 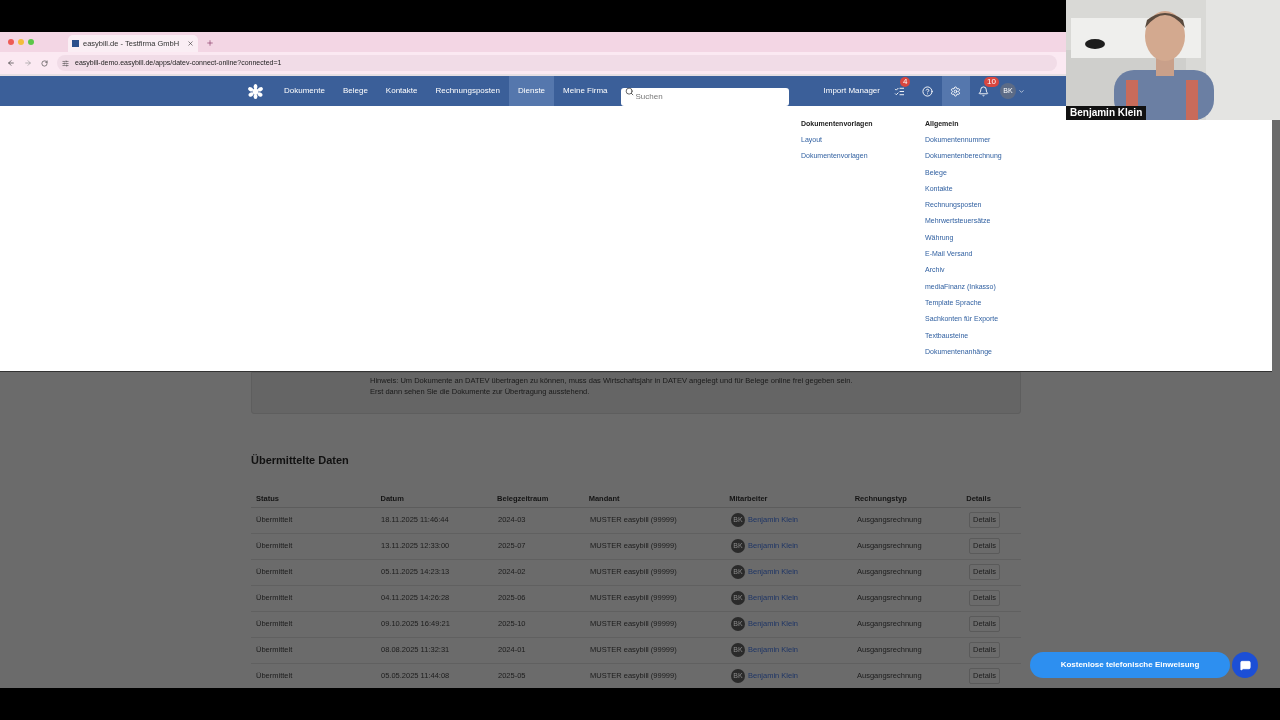 What do you see at coordinates (401, 91) in the screenshot?
I see `nav-link: Kontakte` at bounding box center [401, 91].